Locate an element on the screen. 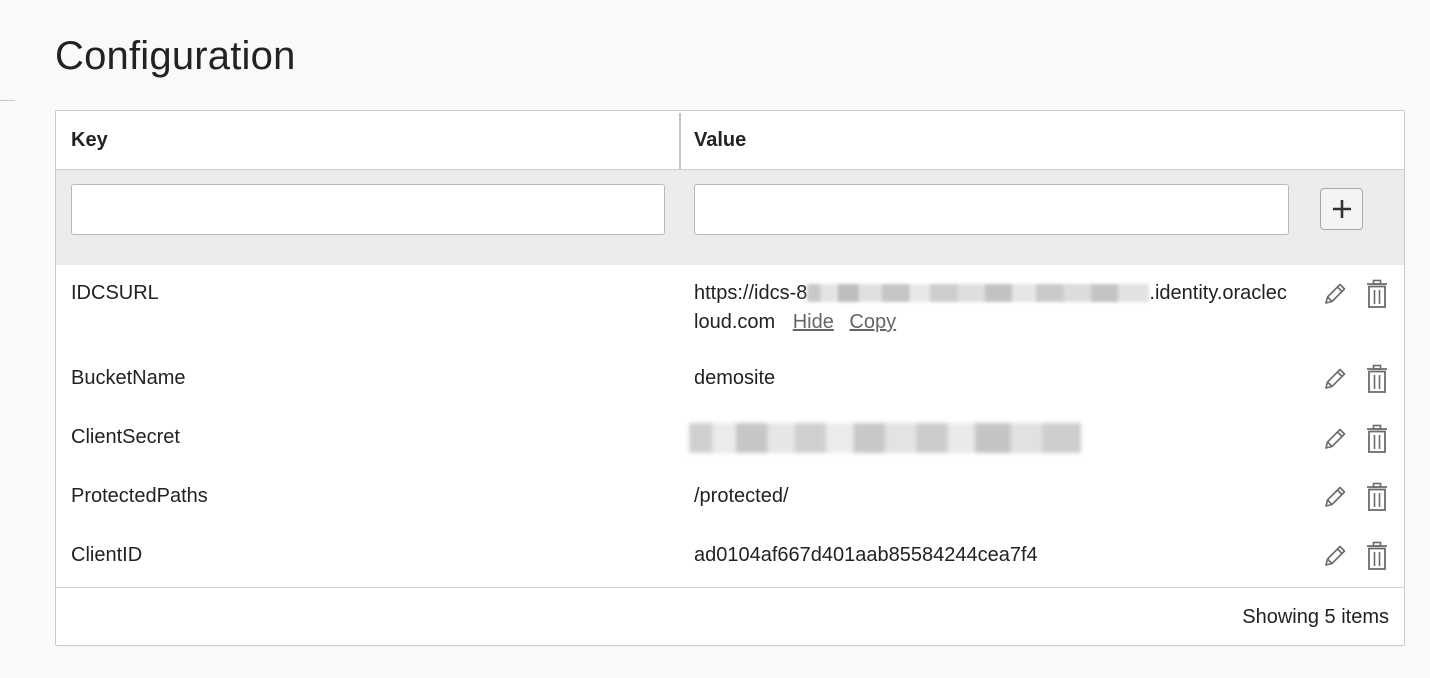 Image resolution: width=1430 pixels, height=678 pixels. new-key-input is located at coordinates (368, 209).